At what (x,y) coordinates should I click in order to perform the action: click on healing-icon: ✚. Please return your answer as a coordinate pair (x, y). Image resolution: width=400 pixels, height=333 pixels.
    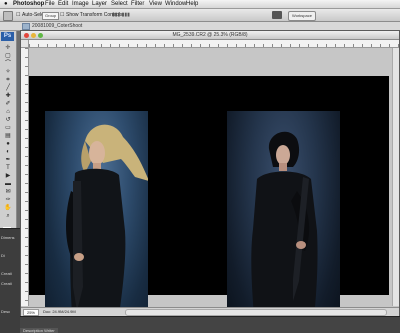
    Looking at the image, I should click on (8, 96).